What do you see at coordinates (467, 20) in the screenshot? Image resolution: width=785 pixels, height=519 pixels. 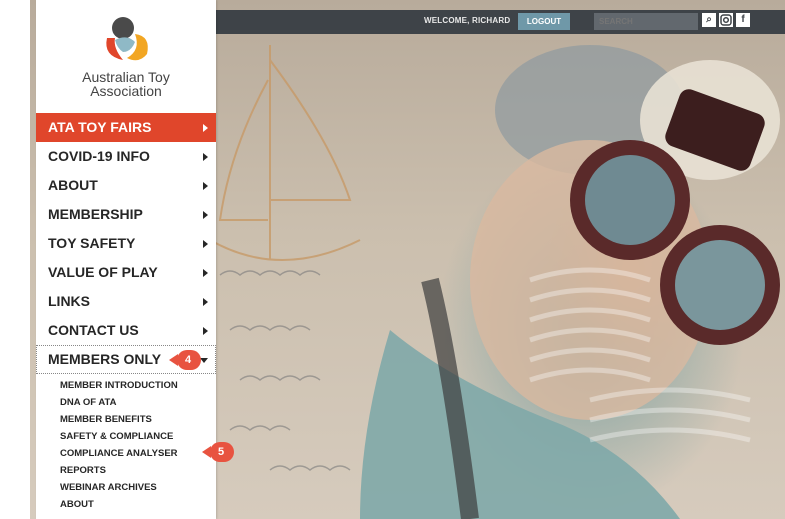 I see `welcome-text: WELCOME, RICHARD` at bounding box center [467, 20].